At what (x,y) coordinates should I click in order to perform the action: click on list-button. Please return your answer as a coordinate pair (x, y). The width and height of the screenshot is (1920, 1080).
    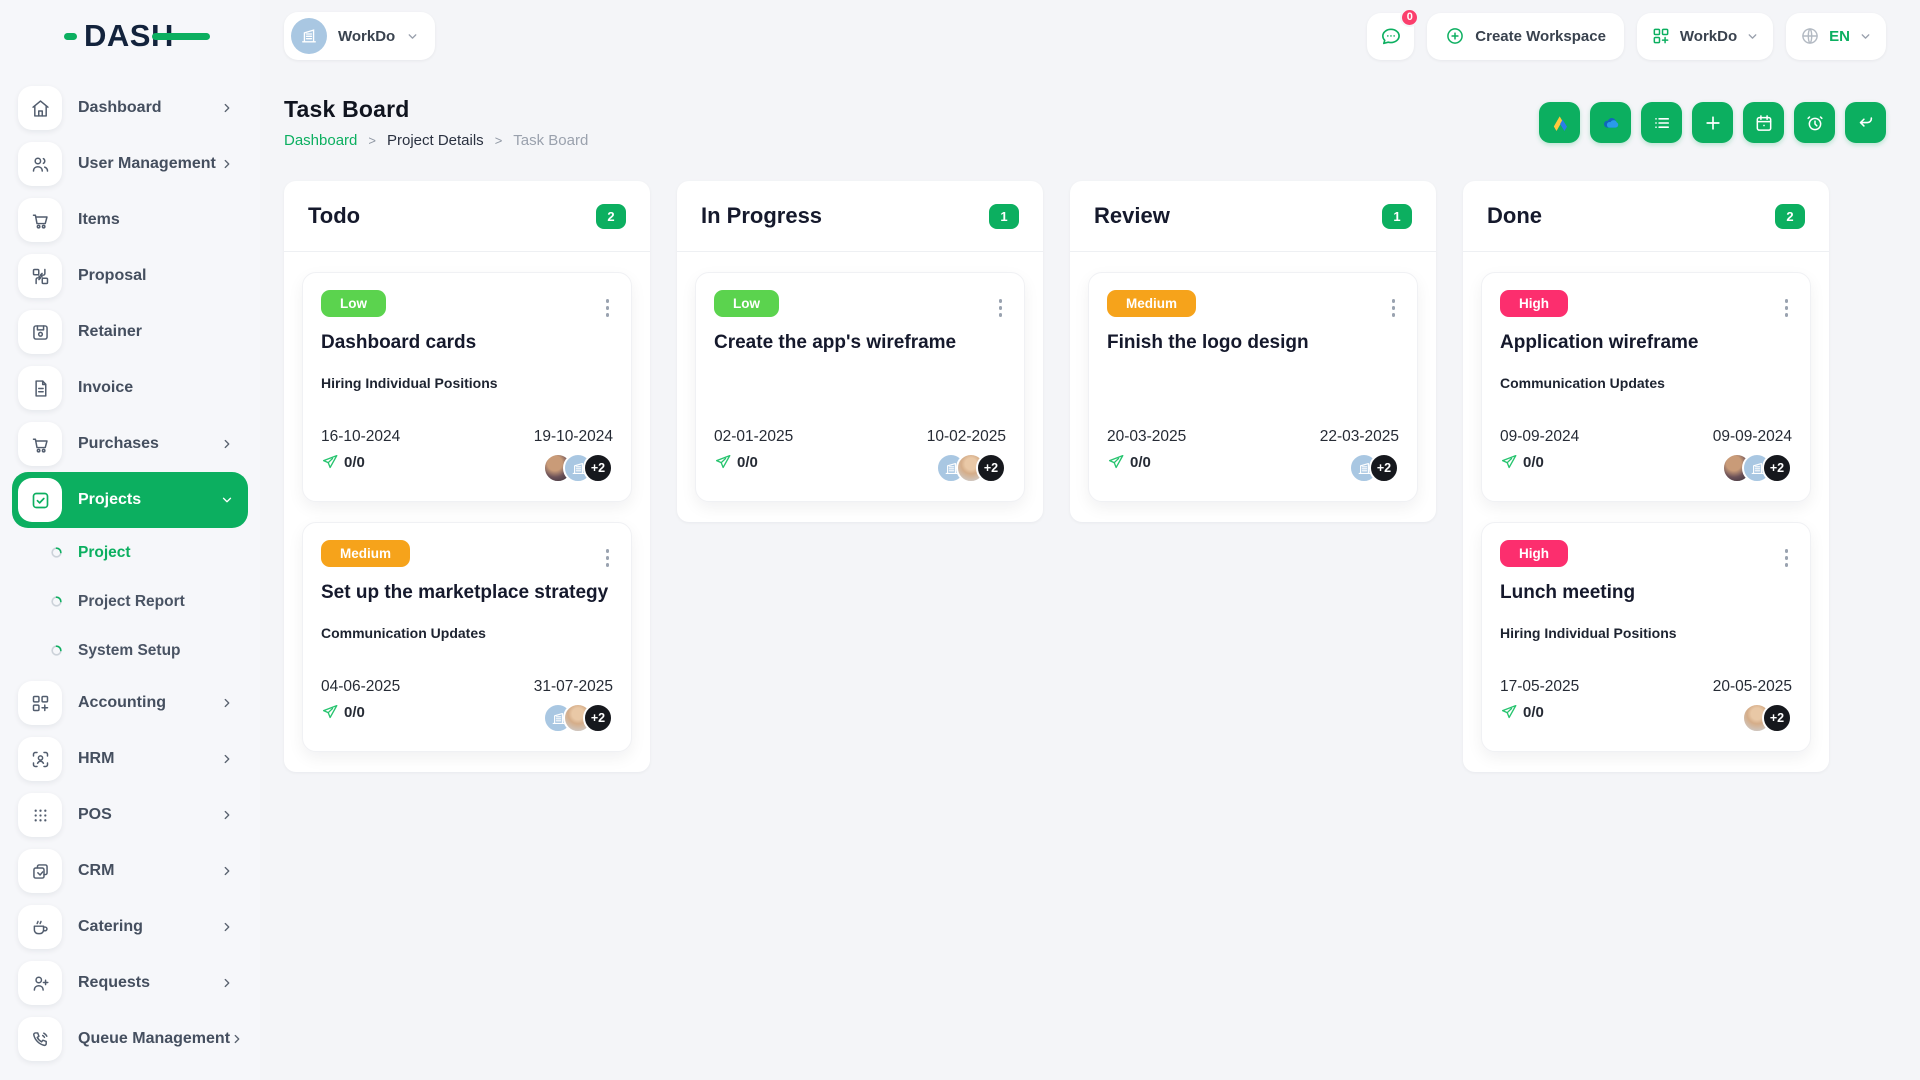
    Looking at the image, I should click on (1661, 122).